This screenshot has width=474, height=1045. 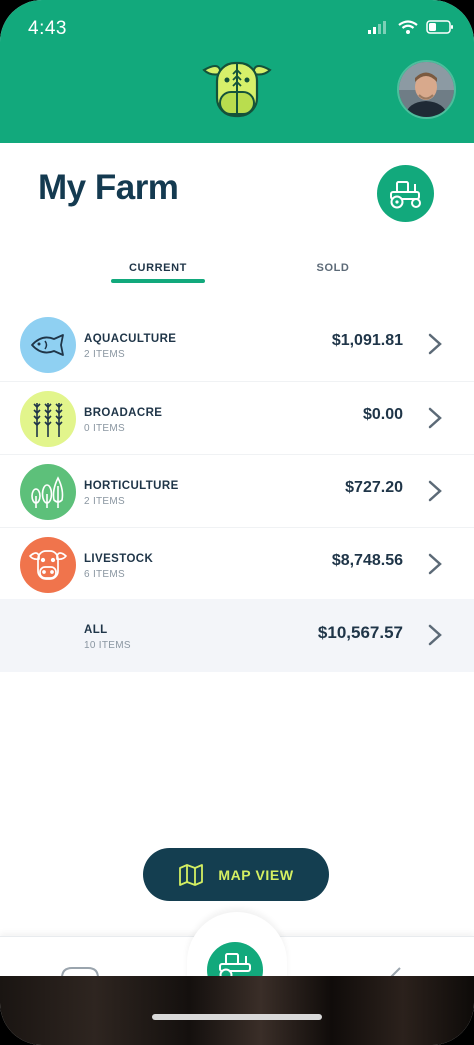 What do you see at coordinates (237, 344) in the screenshot?
I see `category-row-aquaculture: AQUACULTURE 2 ITEMS $1,091.81` at bounding box center [237, 344].